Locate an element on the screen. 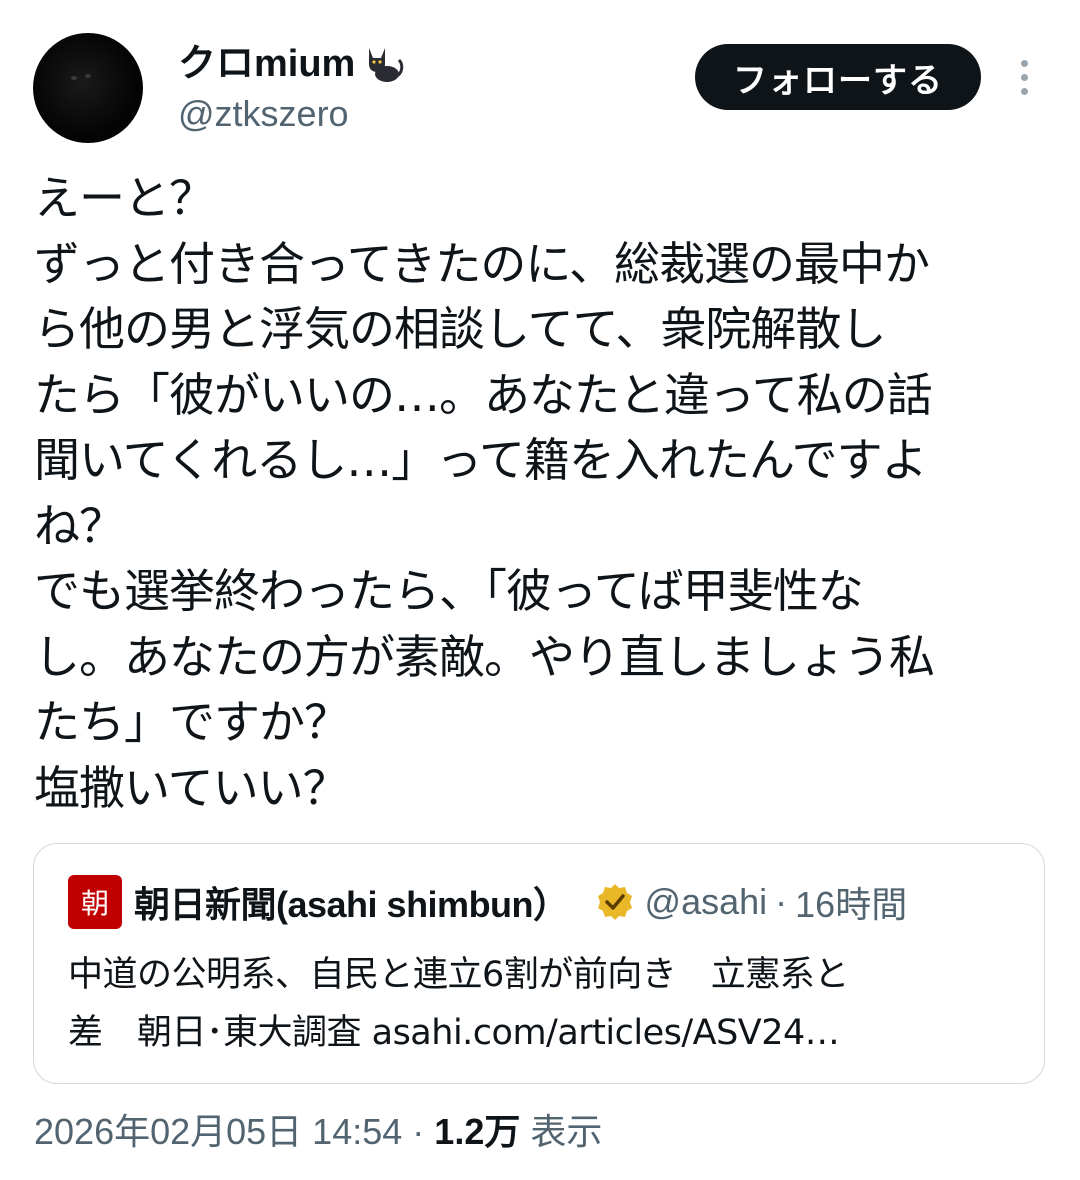  tweet-text-line: たち」ですか？ is located at coordinates (192, 722).